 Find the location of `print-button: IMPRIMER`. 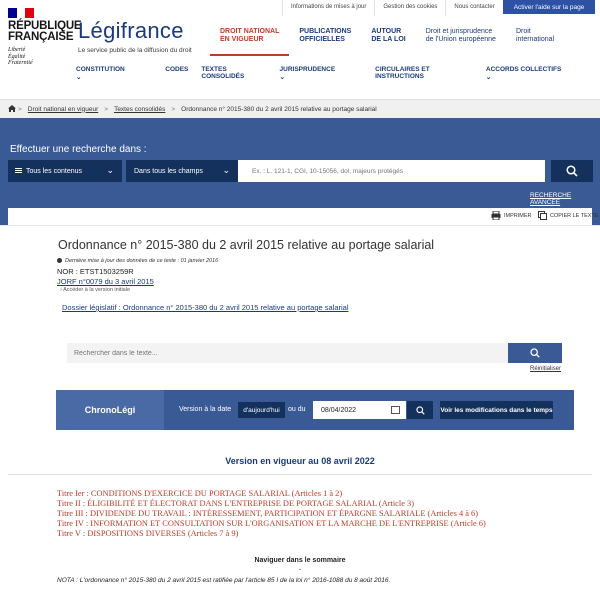

print-button: IMPRIMER is located at coordinates (511, 215).